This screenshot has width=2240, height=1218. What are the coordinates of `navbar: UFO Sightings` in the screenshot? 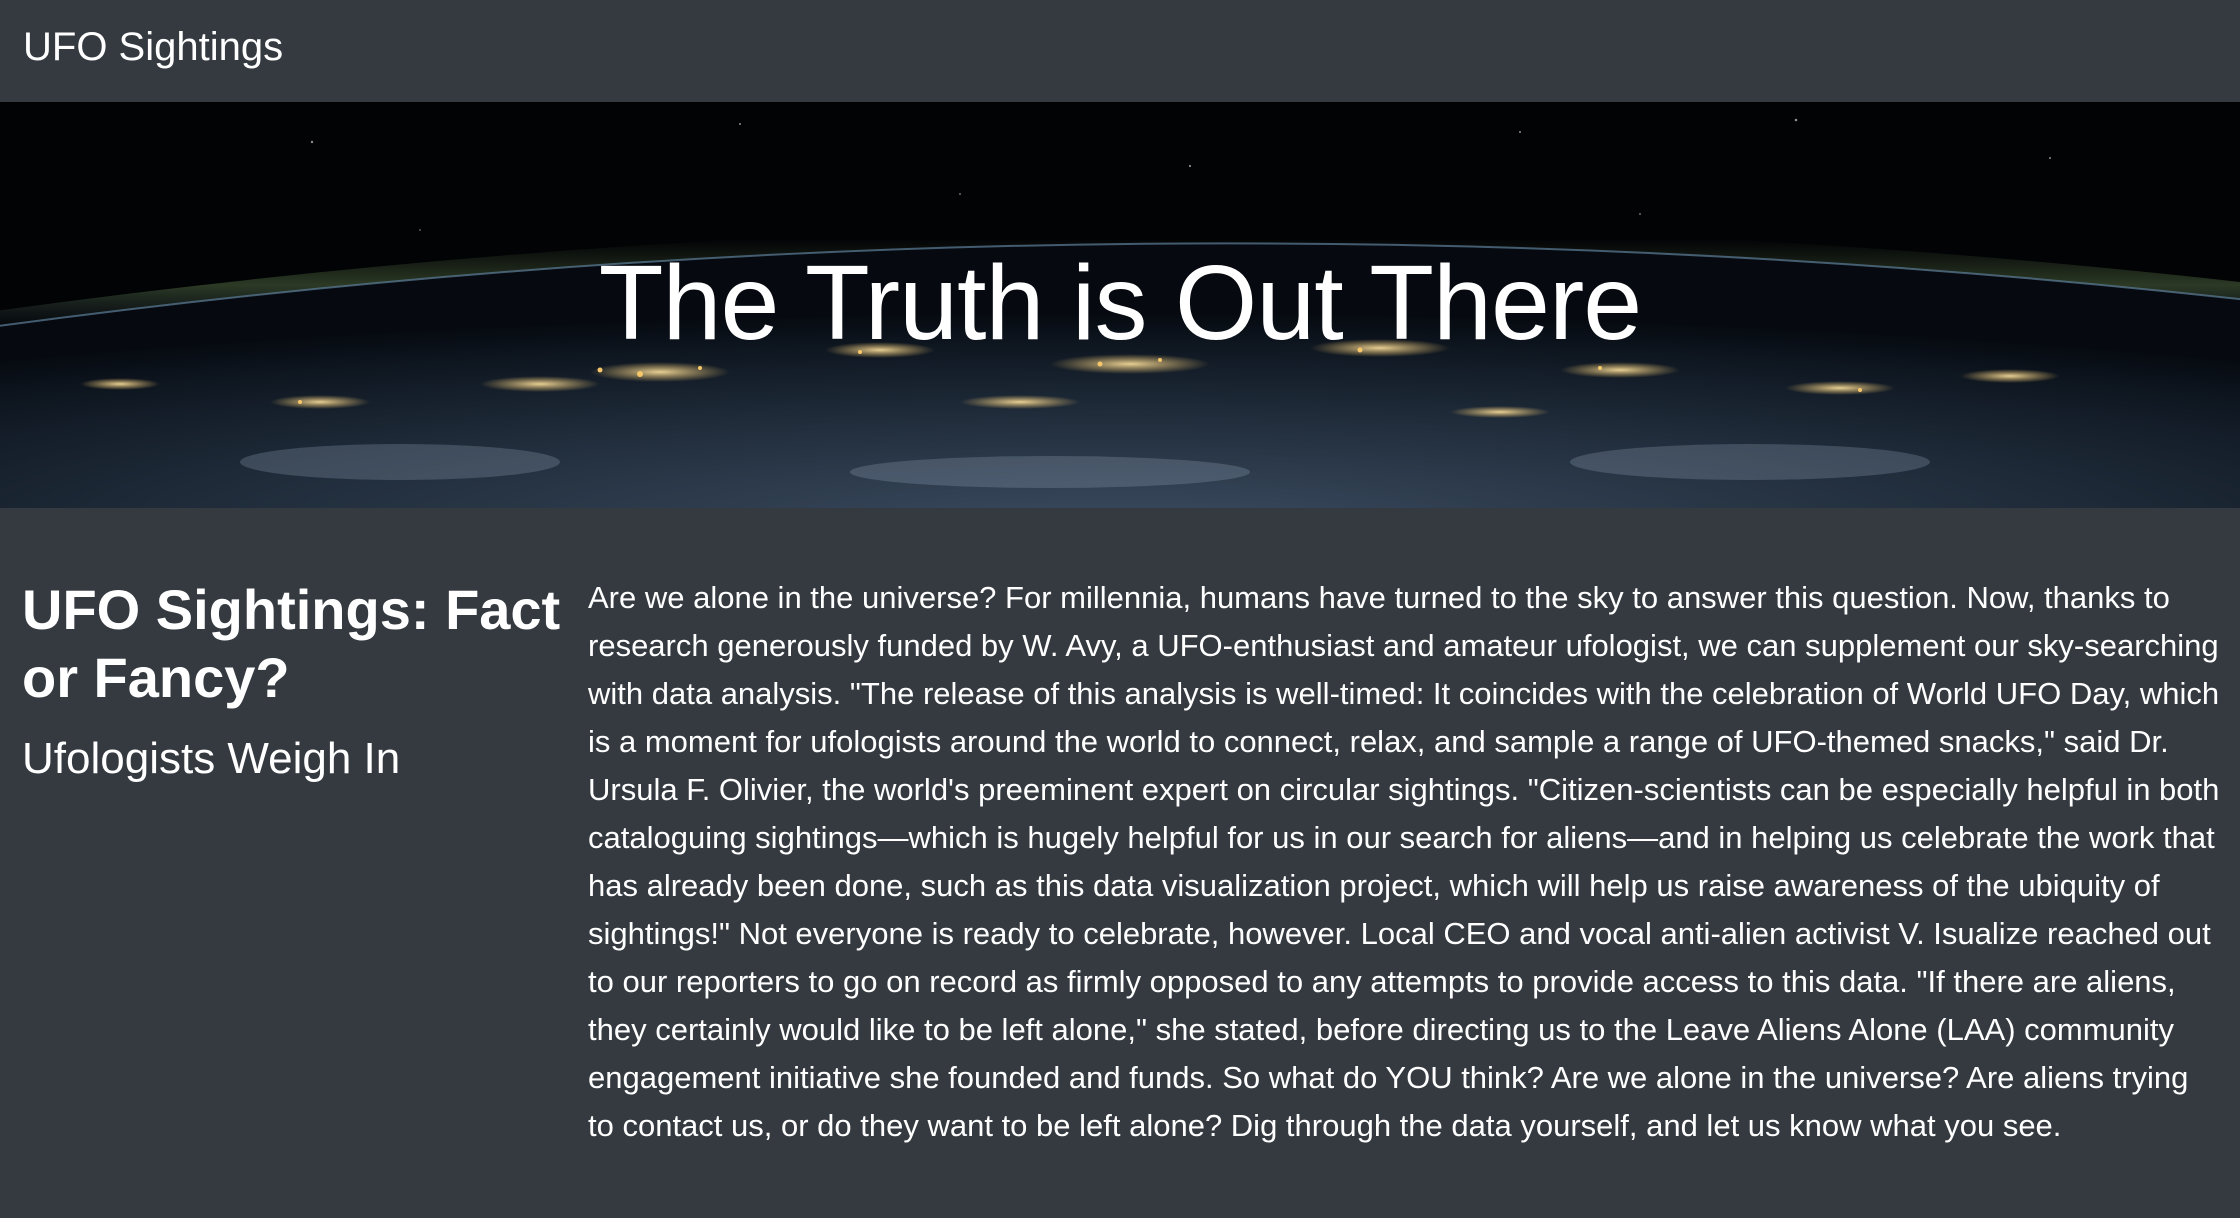 It's located at (1120, 51).